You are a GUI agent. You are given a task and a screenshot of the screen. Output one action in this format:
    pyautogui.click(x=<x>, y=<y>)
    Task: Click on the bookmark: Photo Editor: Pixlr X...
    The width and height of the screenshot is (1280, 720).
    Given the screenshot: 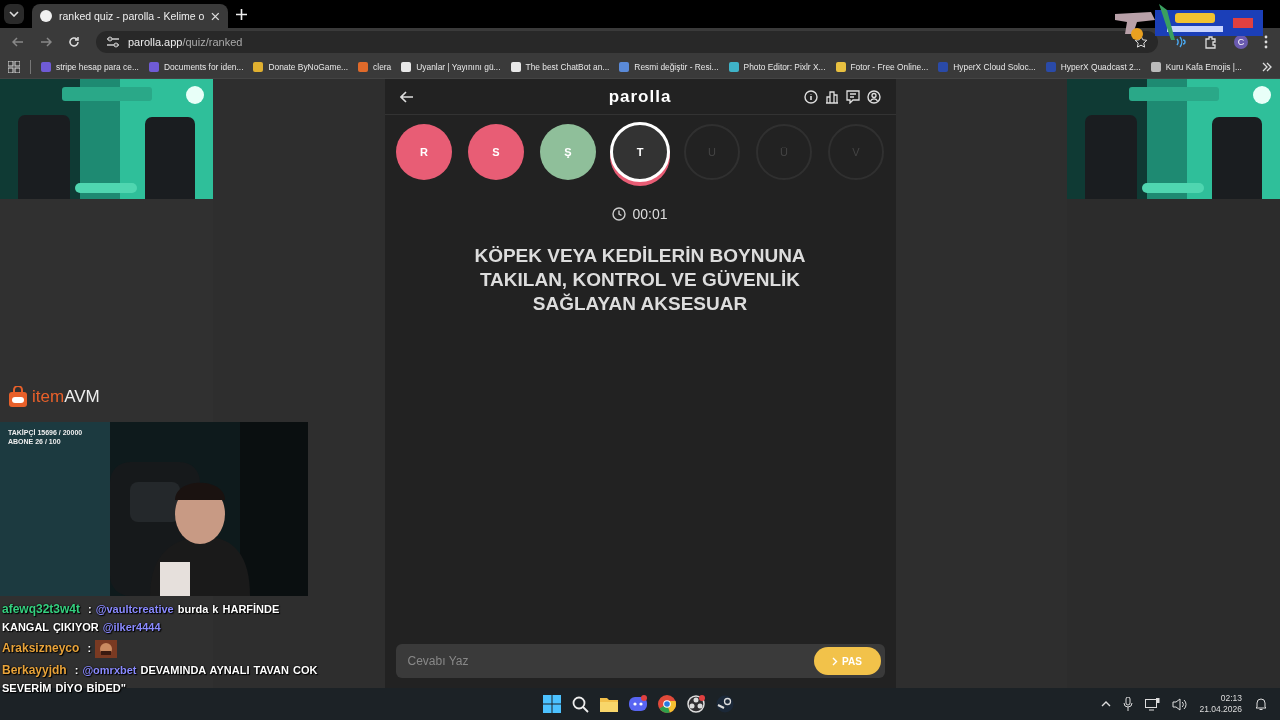 What is the action you would take?
    pyautogui.click(x=777, y=67)
    